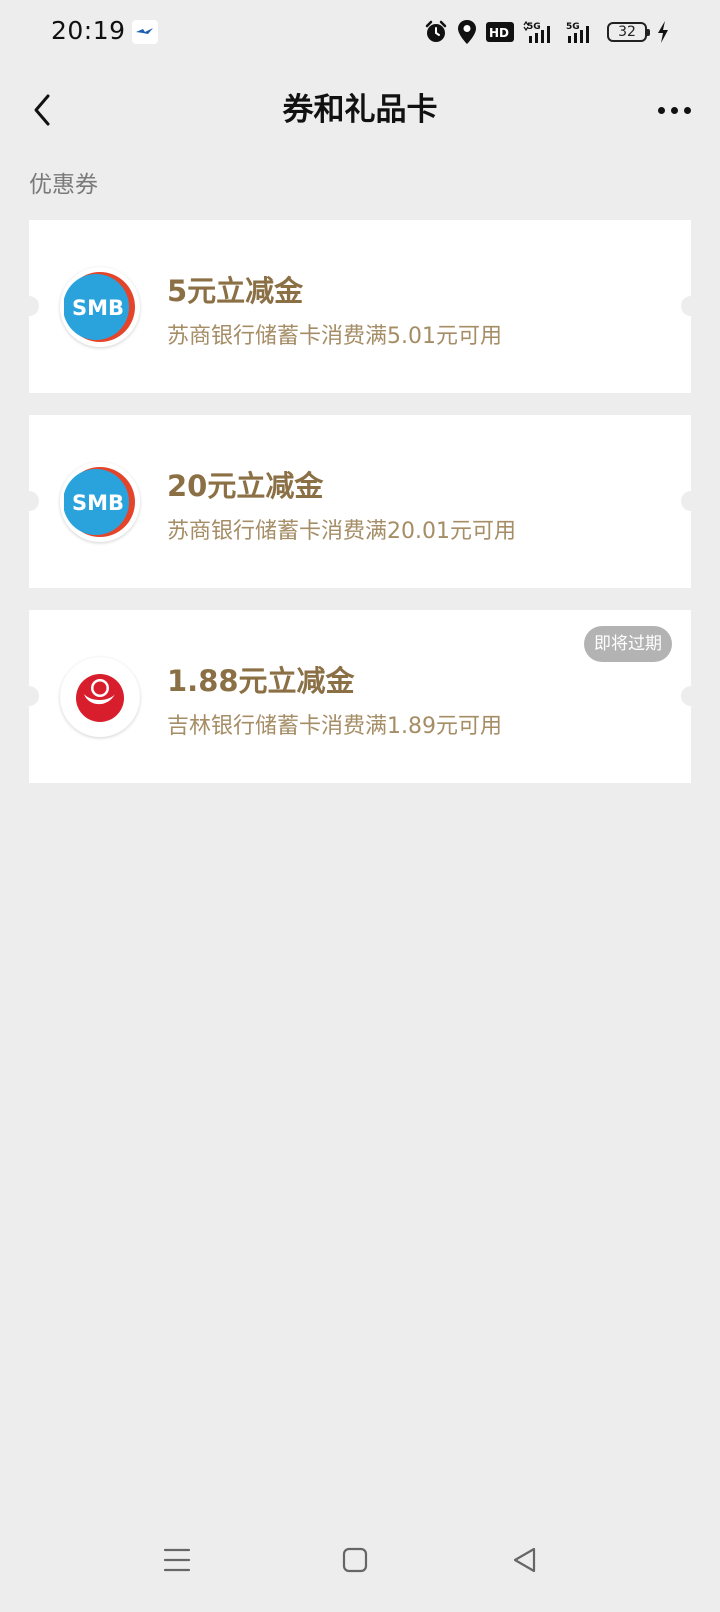 The height and width of the screenshot is (1612, 720). I want to click on system-navigation-bar, so click(360, 1564).